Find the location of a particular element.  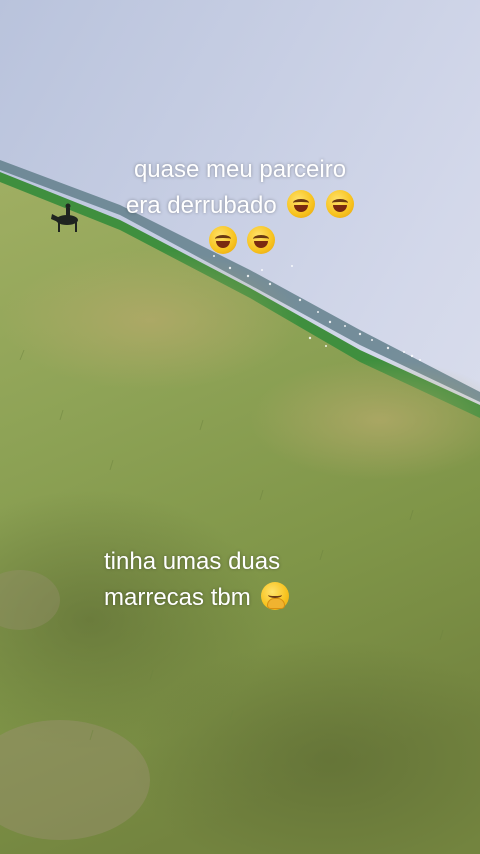

face-with-hand-over-mouth-emoji is located at coordinates (275, 596).